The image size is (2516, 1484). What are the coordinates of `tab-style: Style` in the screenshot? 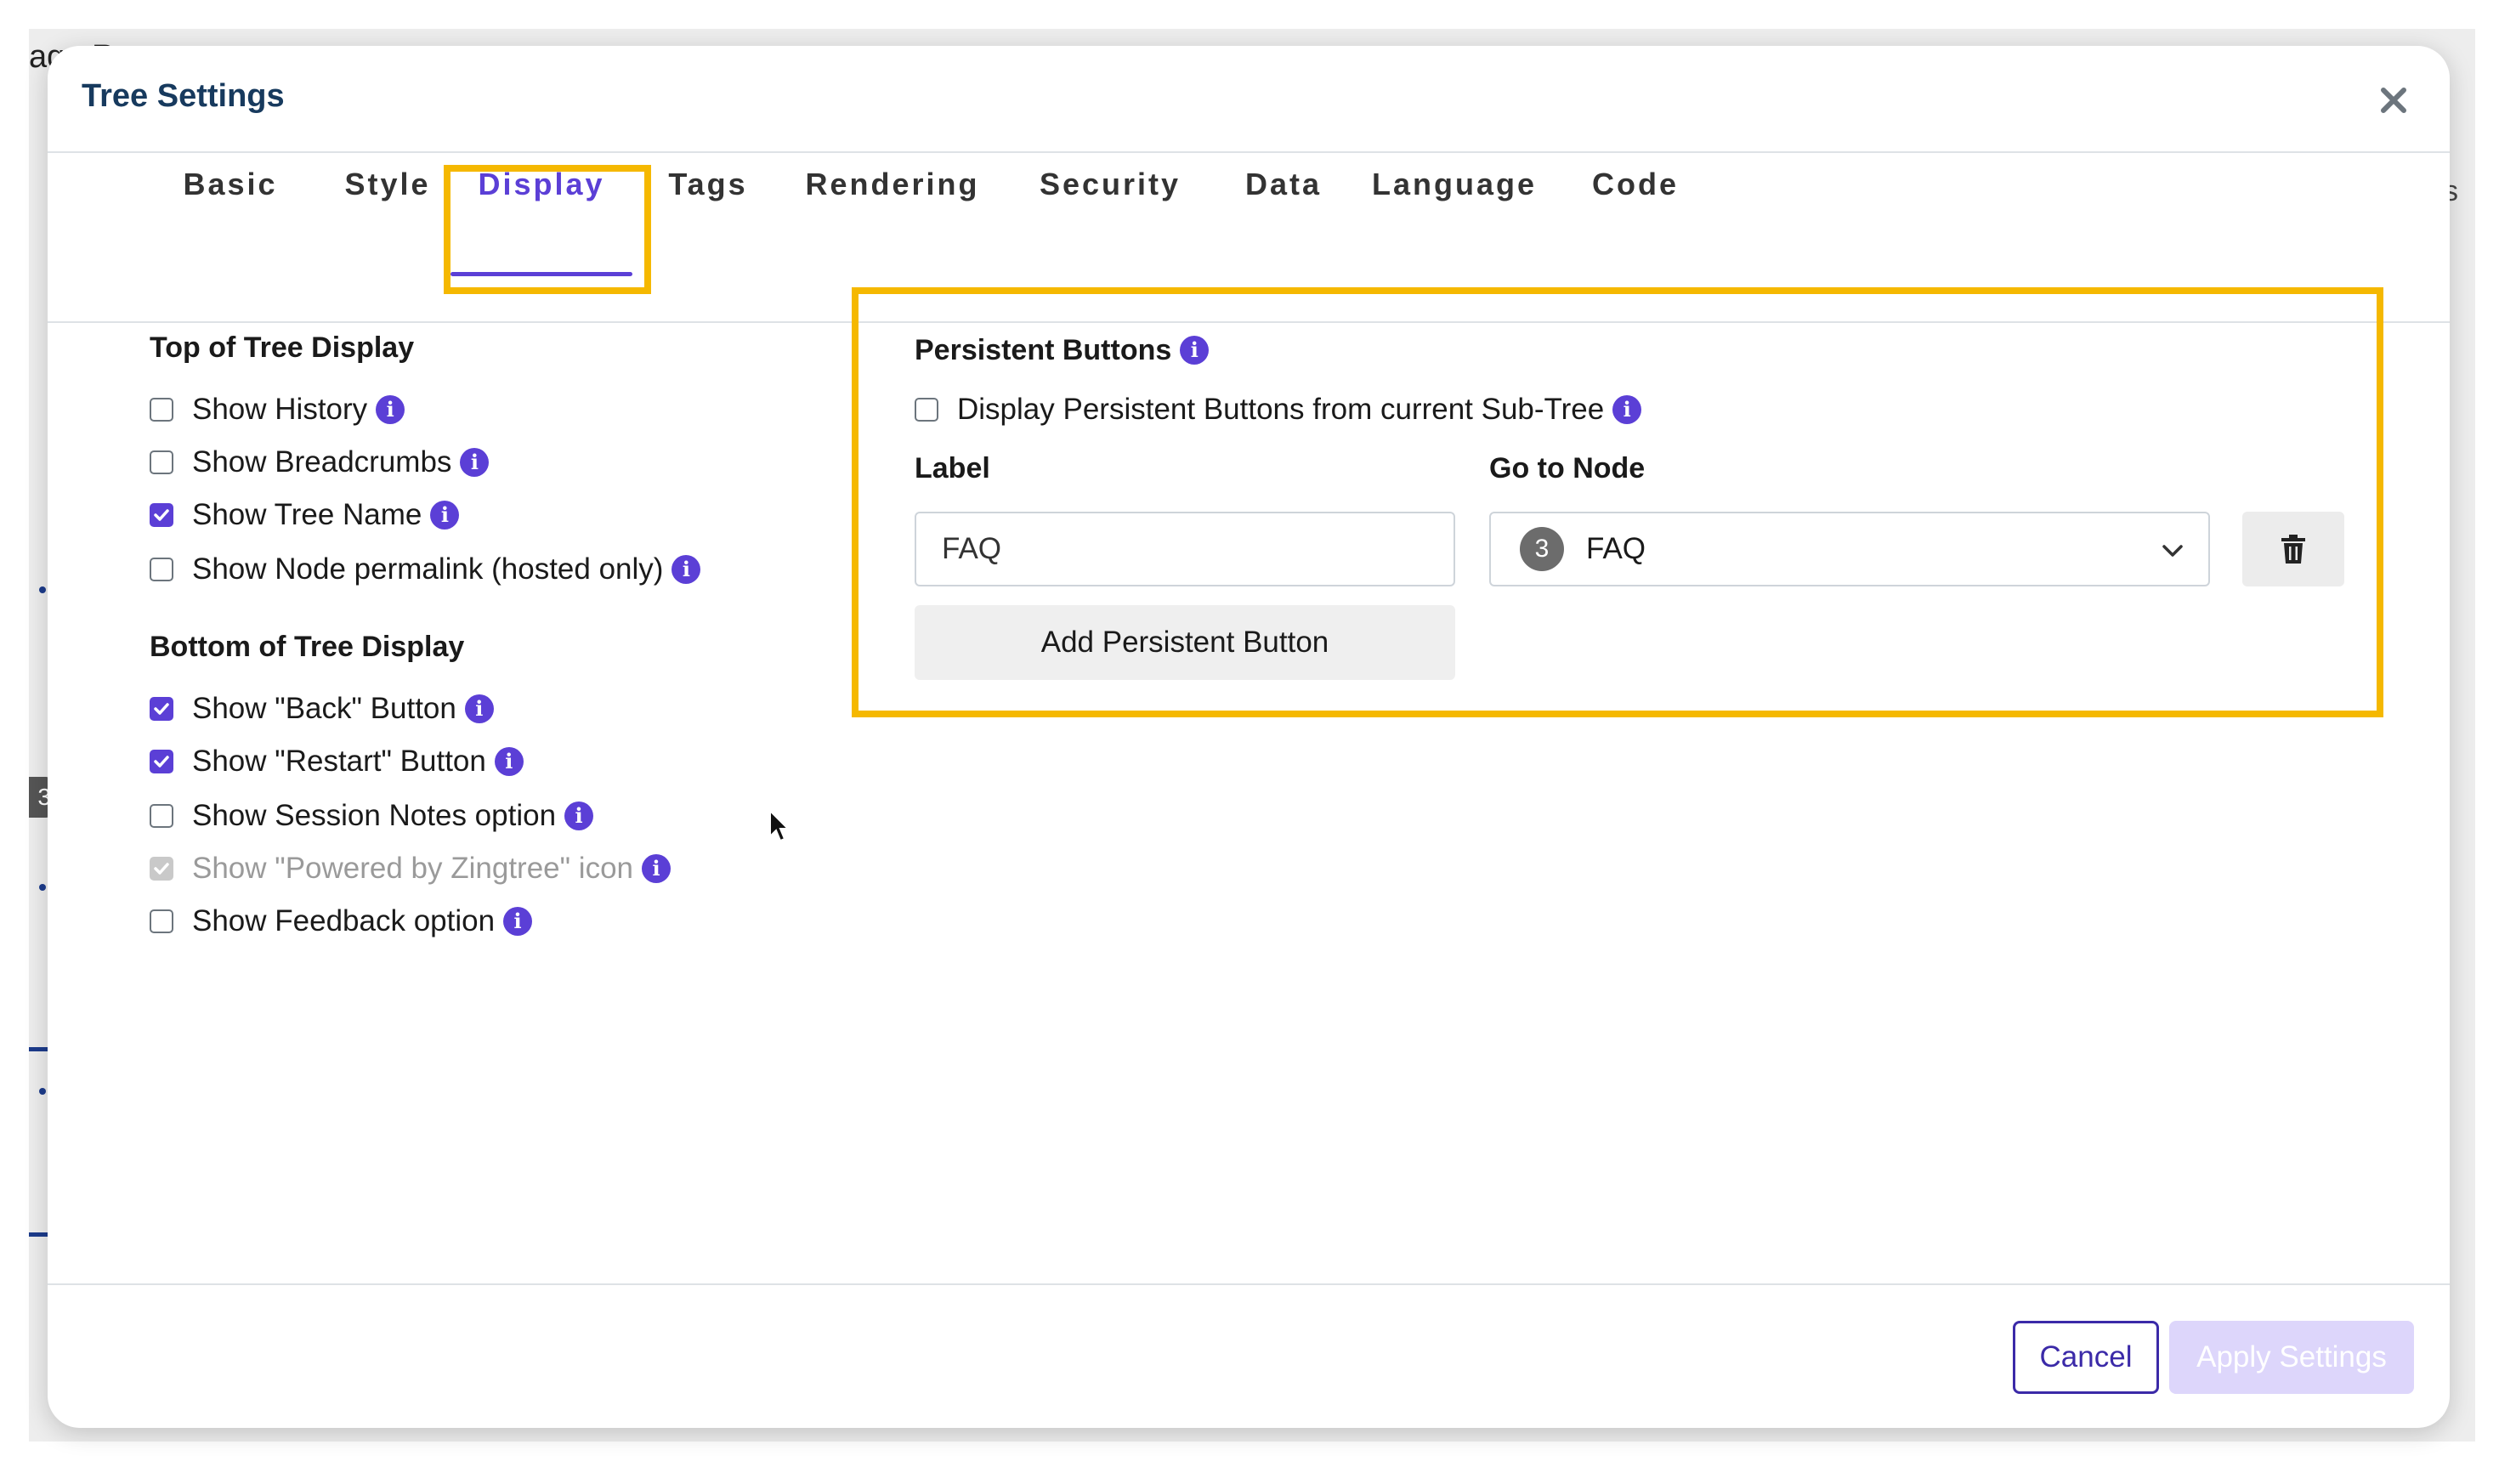 It's located at (387, 184).